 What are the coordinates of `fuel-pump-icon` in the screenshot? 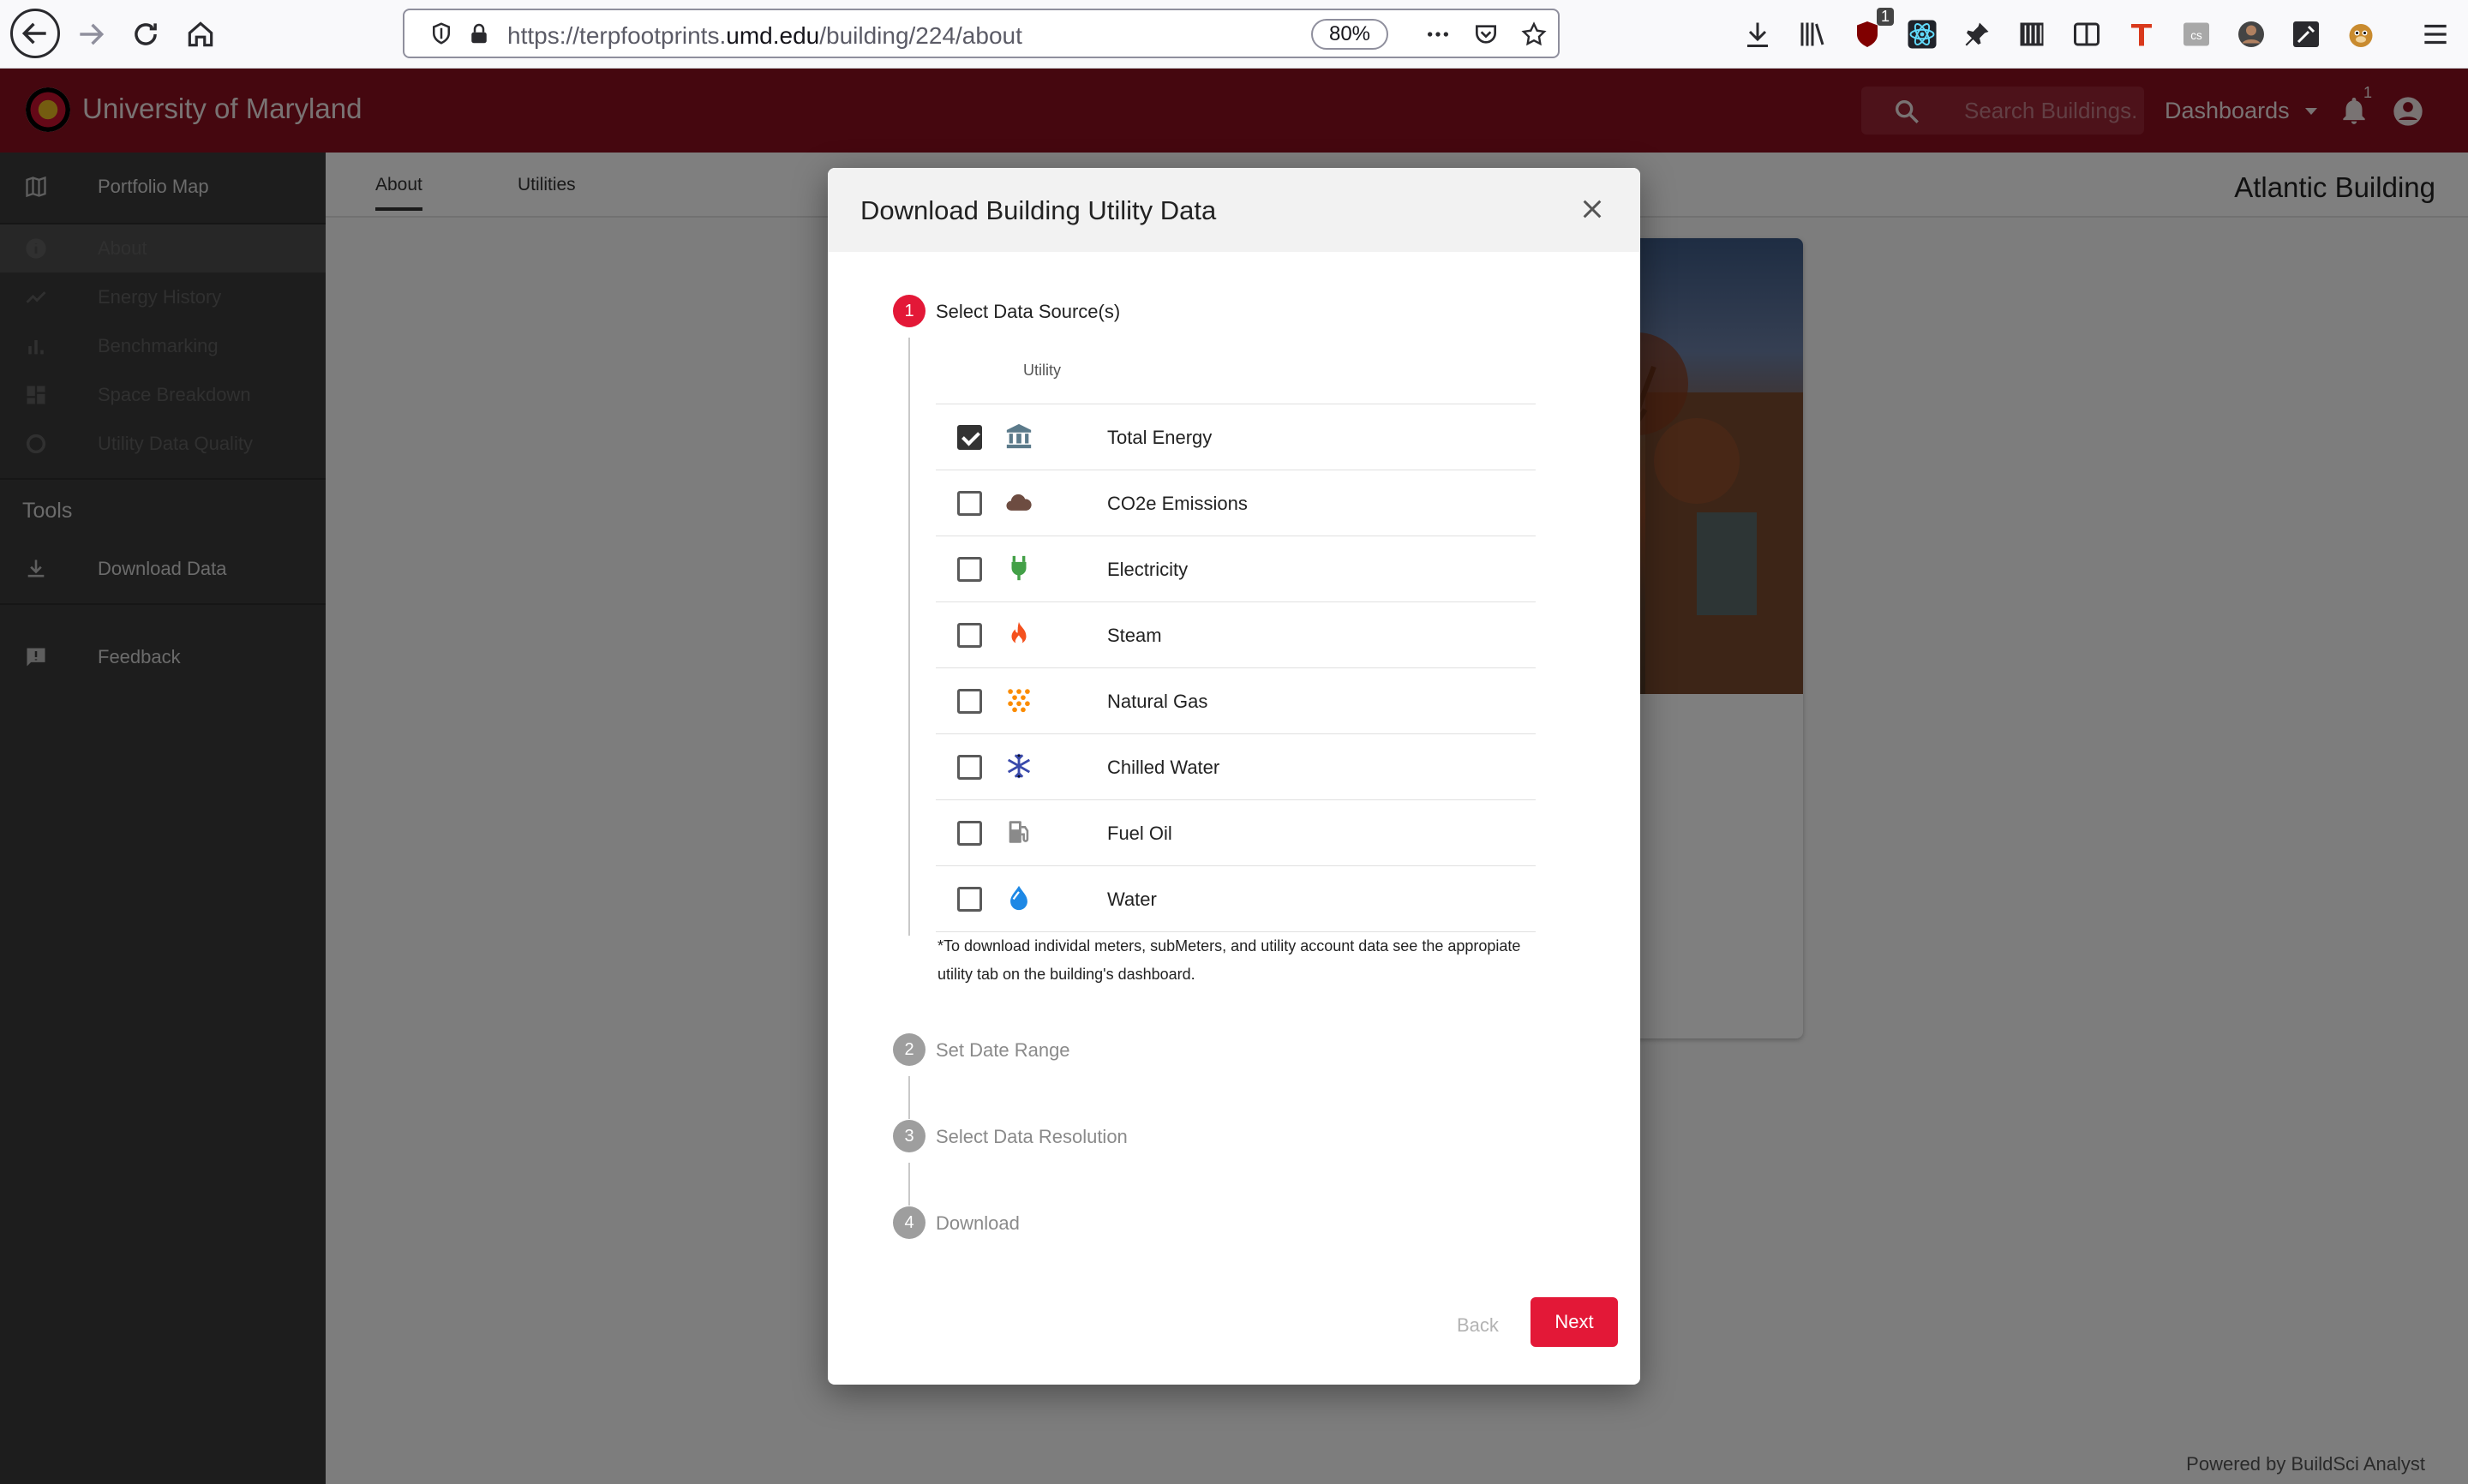 It's located at (1019, 832).